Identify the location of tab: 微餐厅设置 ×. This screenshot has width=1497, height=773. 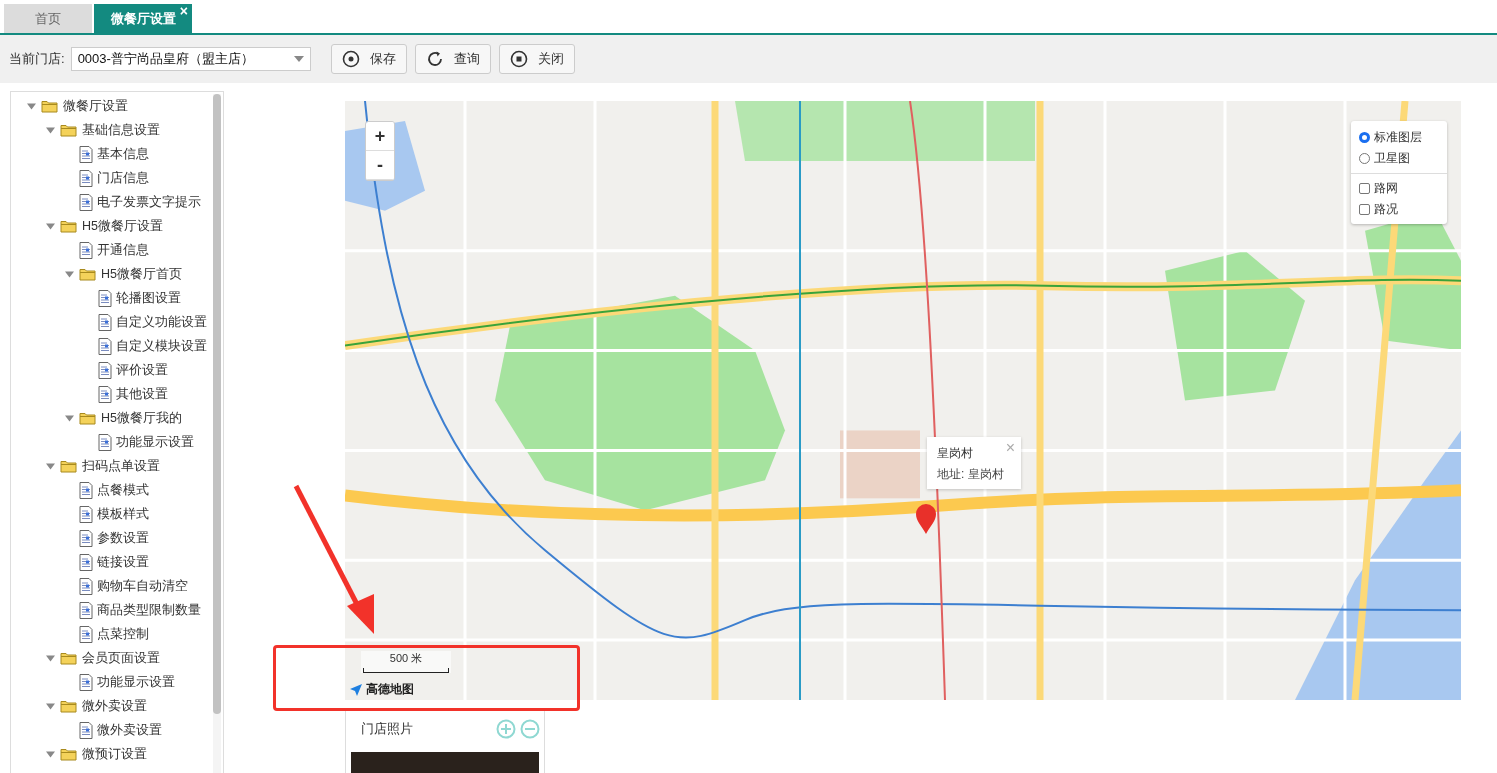
(143, 18).